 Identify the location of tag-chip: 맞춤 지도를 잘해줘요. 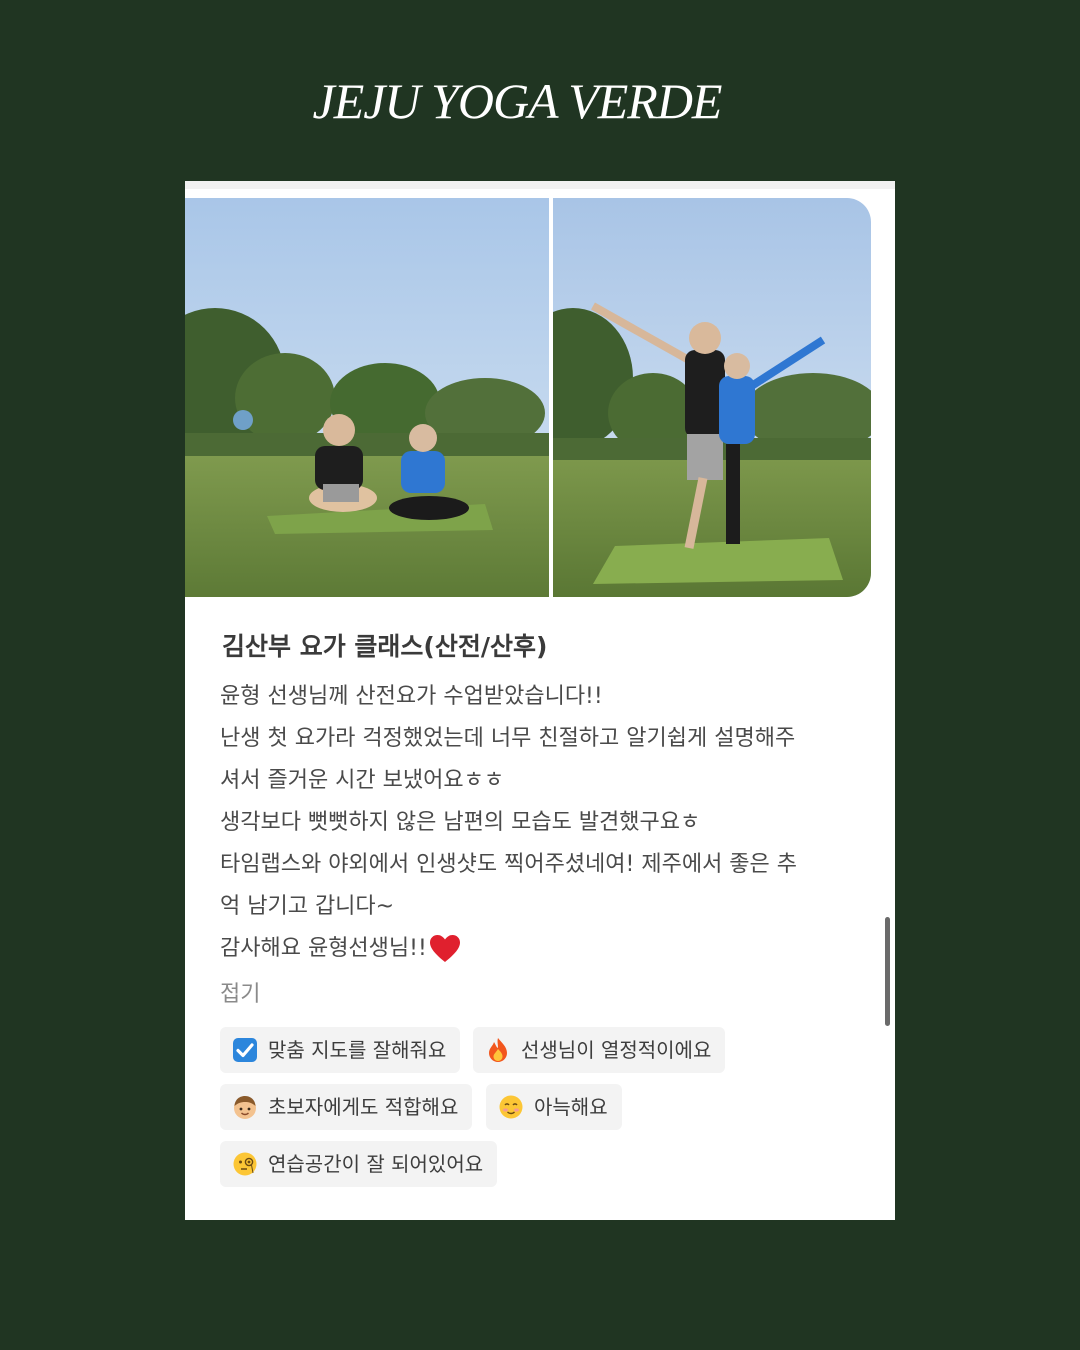
(340, 1050).